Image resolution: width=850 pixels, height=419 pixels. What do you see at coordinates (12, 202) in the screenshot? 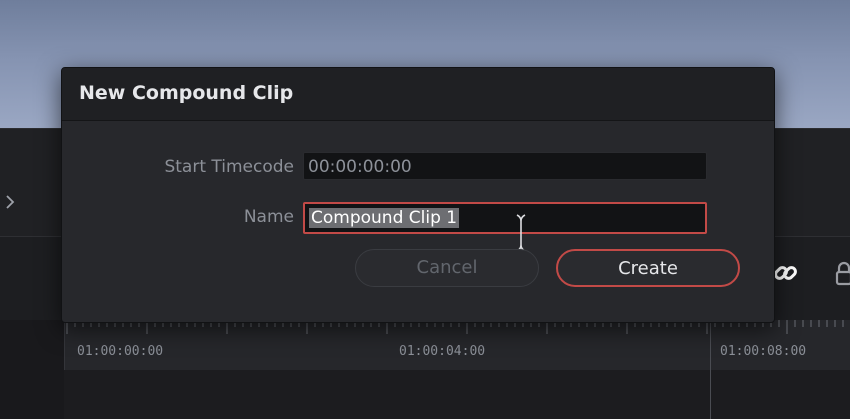
I see `chevron-right-icon` at bounding box center [12, 202].